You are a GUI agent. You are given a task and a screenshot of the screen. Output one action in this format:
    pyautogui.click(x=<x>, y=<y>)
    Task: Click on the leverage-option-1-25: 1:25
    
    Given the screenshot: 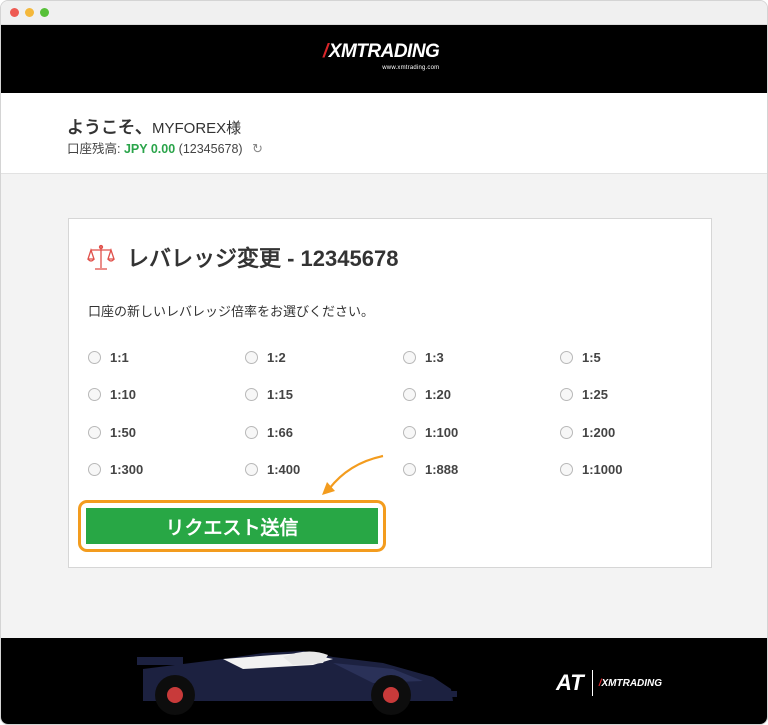 What is the action you would take?
    pyautogui.click(x=584, y=394)
    